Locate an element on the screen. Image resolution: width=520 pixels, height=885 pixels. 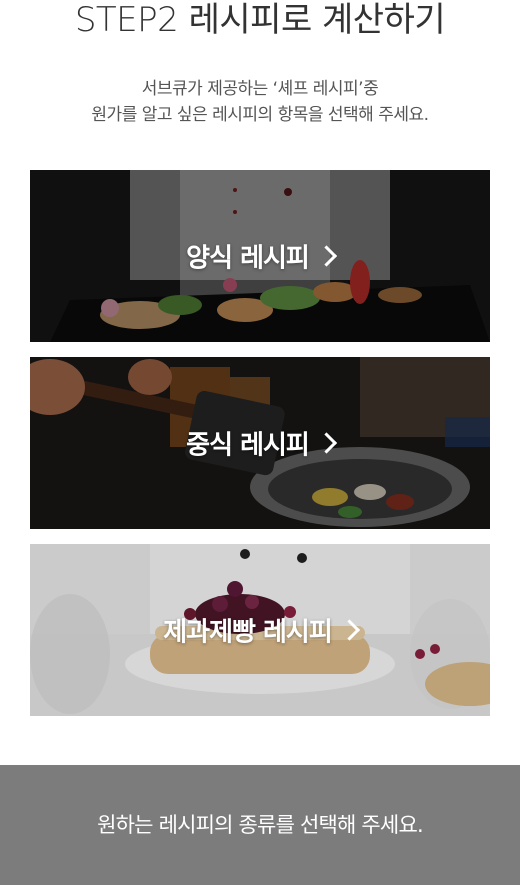
chinese-recipe-label: 중식 레시피 is located at coordinates (260, 443).